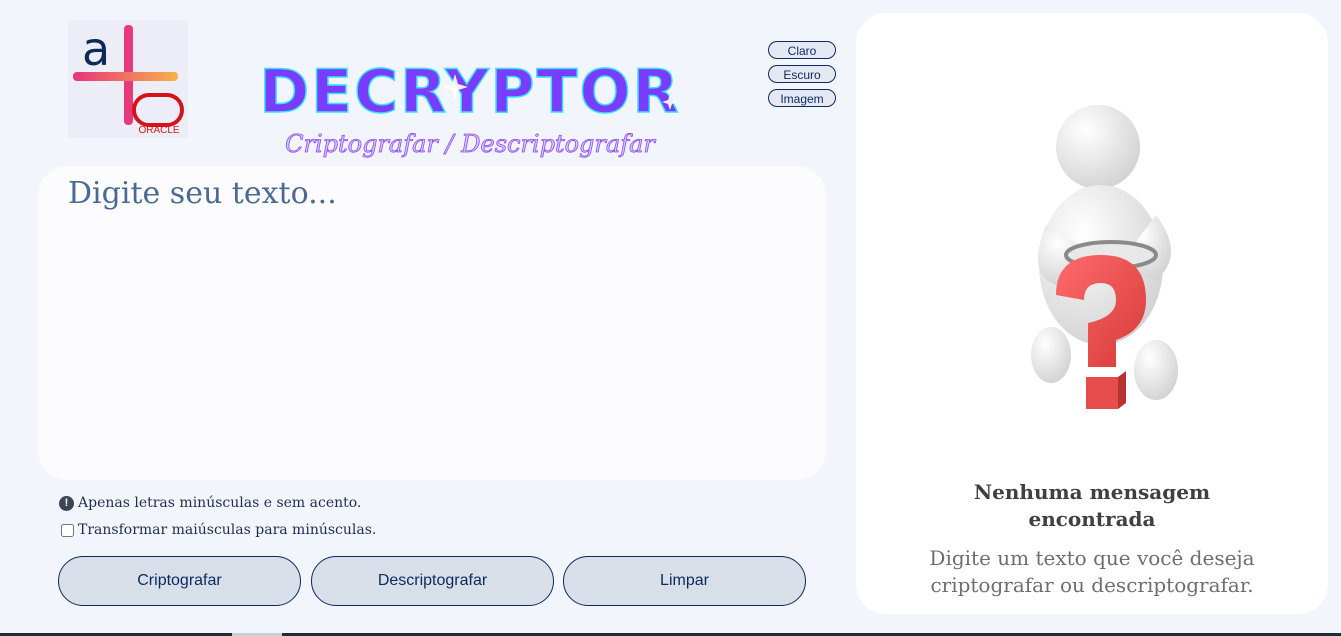 The height and width of the screenshot is (636, 1341). Describe the element at coordinates (128, 79) in the screenshot. I see `alura-oracle-logo: a ORACLE` at that location.